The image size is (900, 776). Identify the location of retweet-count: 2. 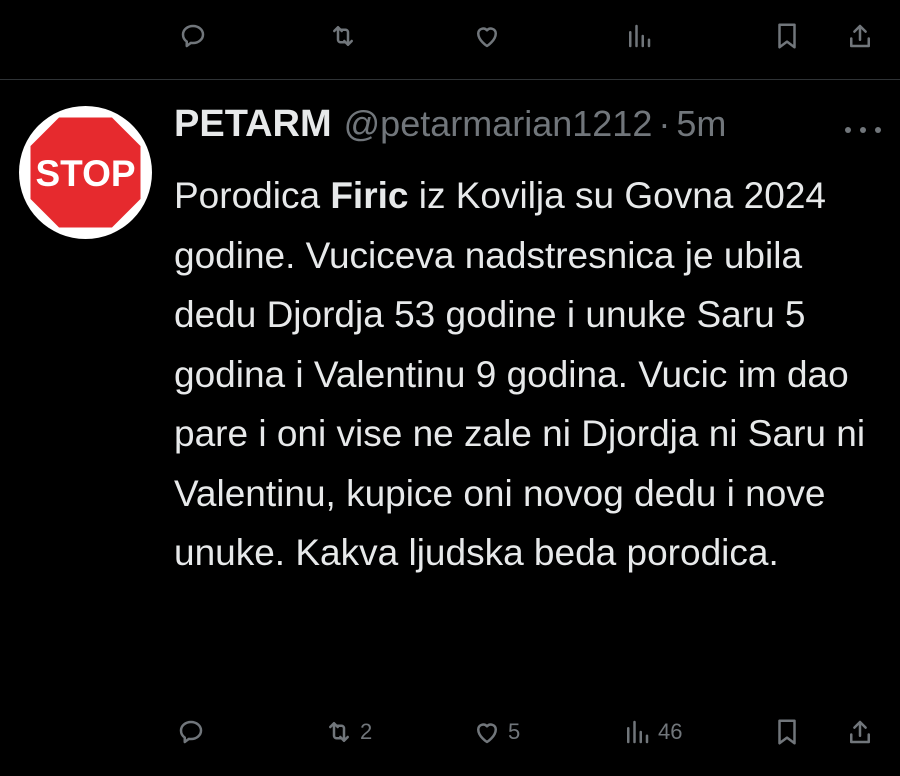
(366, 731).